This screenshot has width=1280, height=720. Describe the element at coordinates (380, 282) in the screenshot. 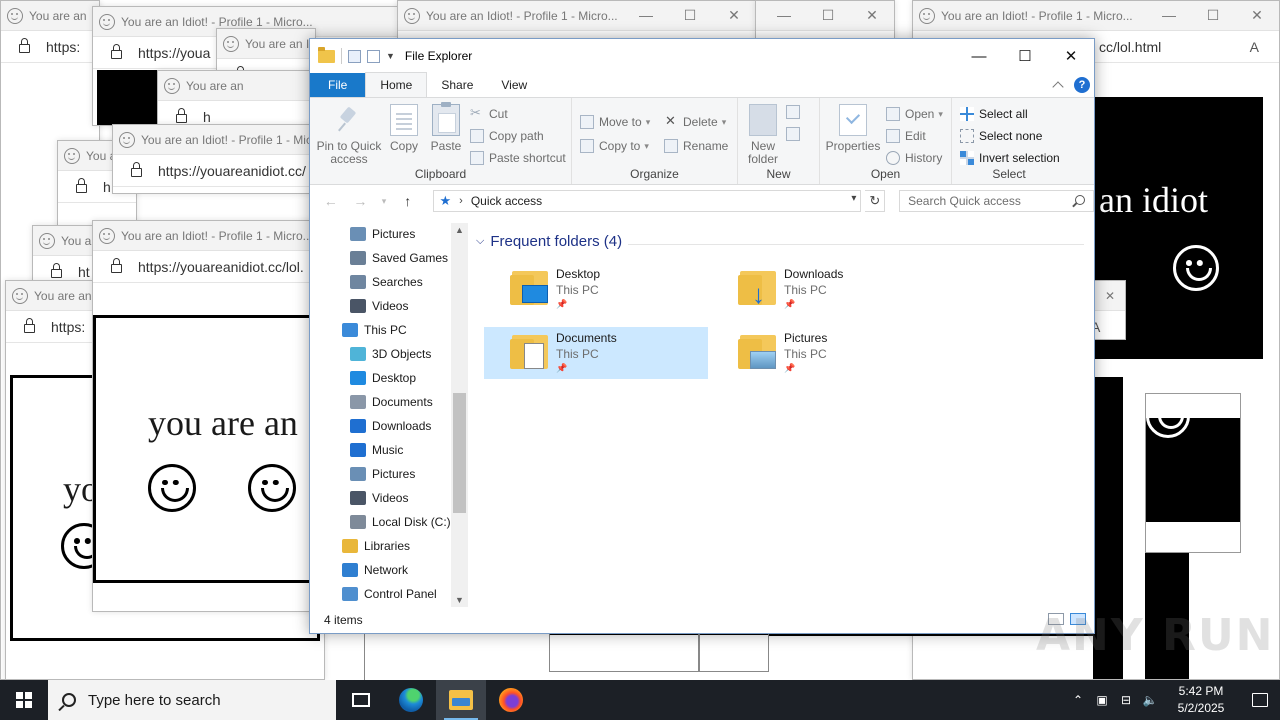

I see `nav-item: Searches` at that location.